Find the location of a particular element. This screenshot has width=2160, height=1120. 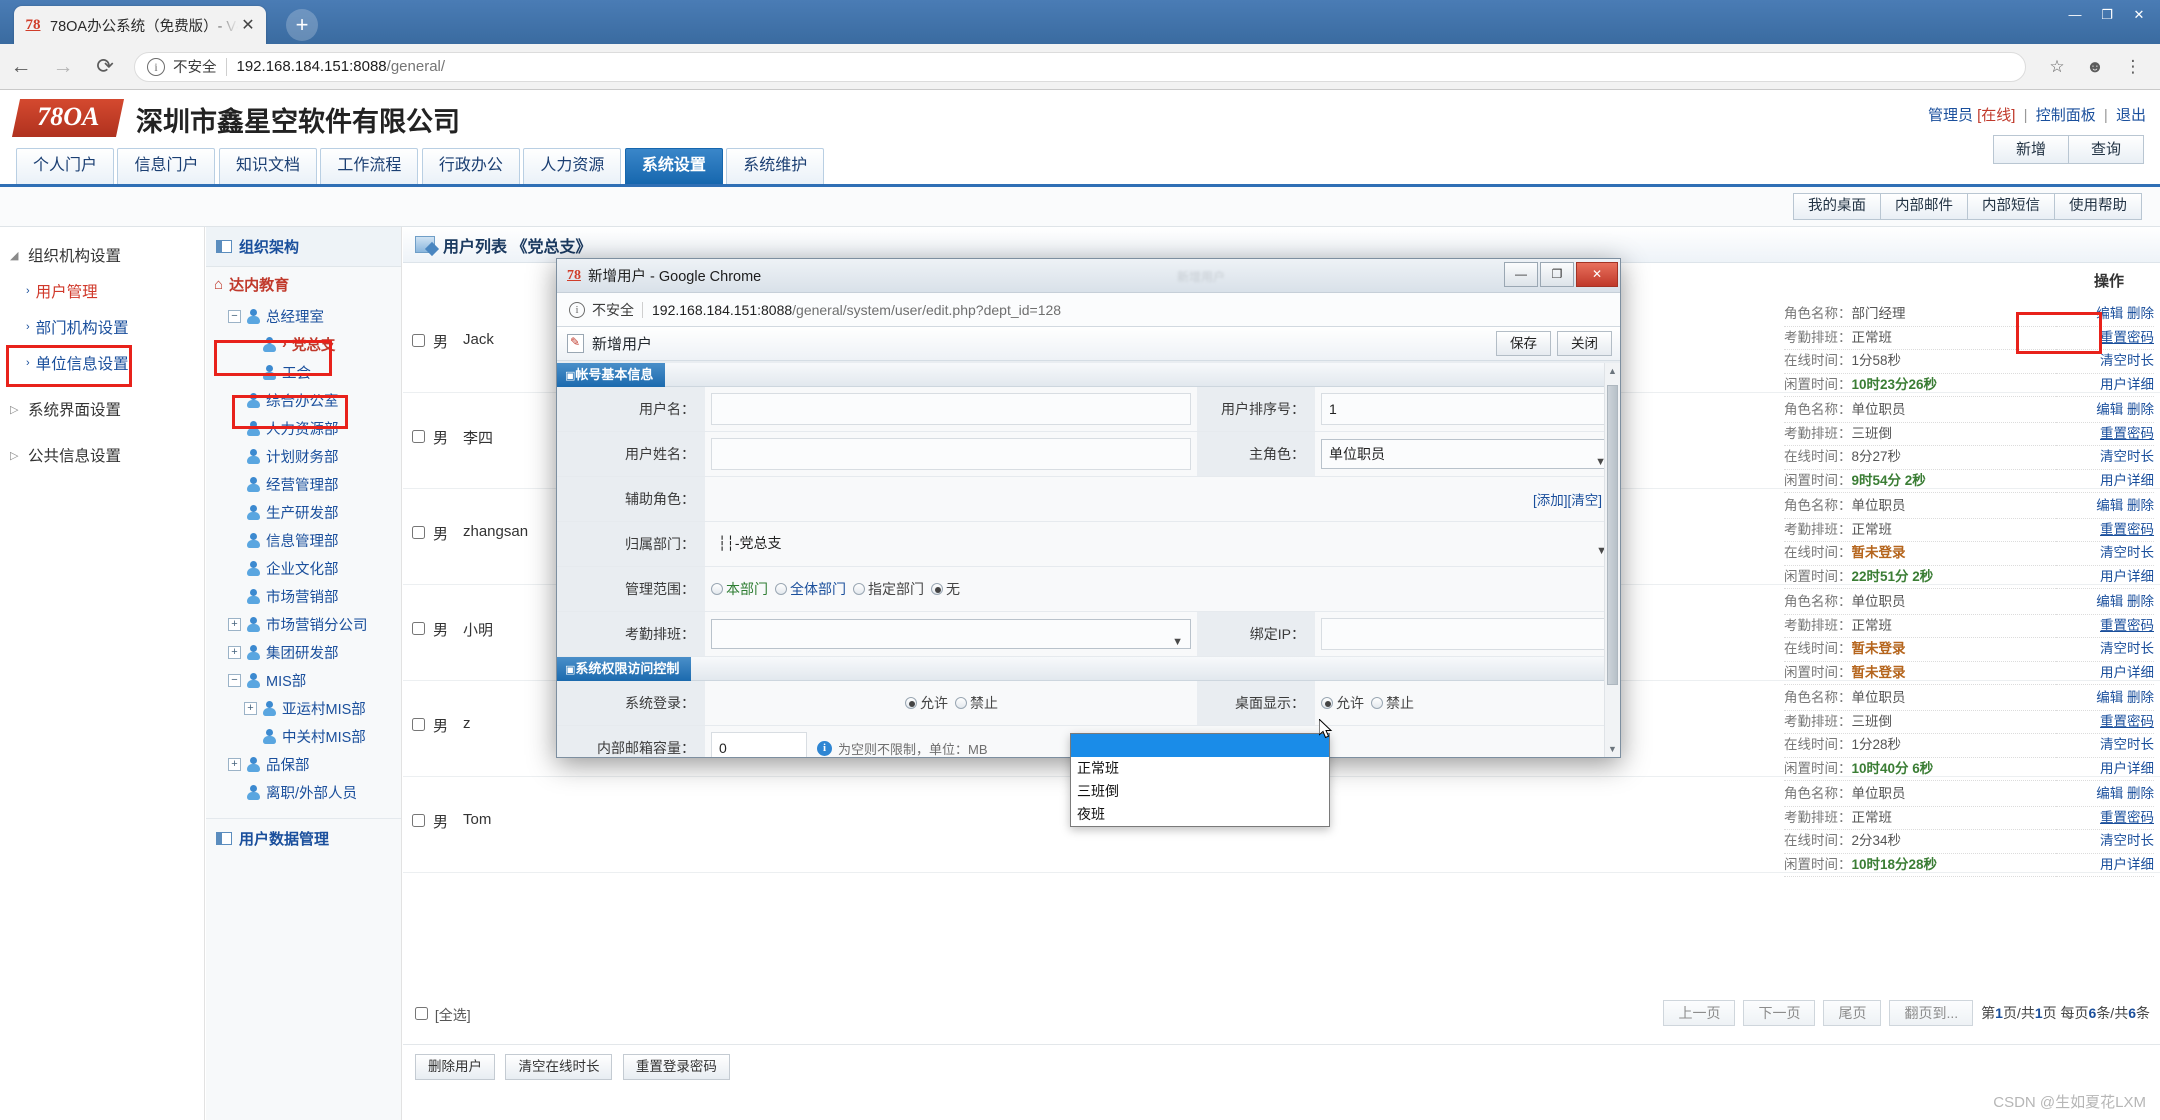

quick-link-help: 使用帮助 is located at coordinates (2098, 206).